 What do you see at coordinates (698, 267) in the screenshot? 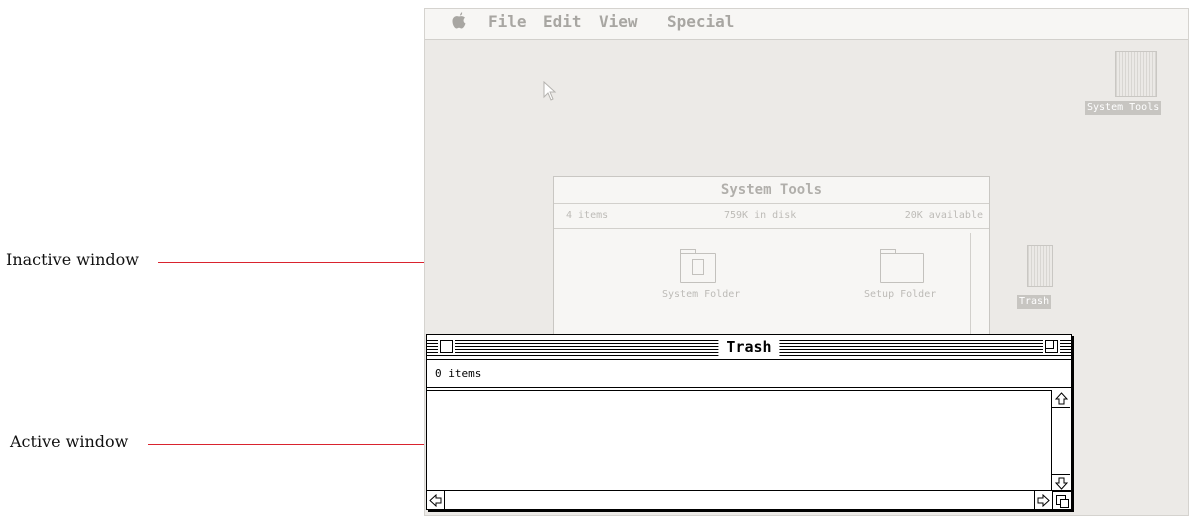
I see `system-file-icon` at bounding box center [698, 267].